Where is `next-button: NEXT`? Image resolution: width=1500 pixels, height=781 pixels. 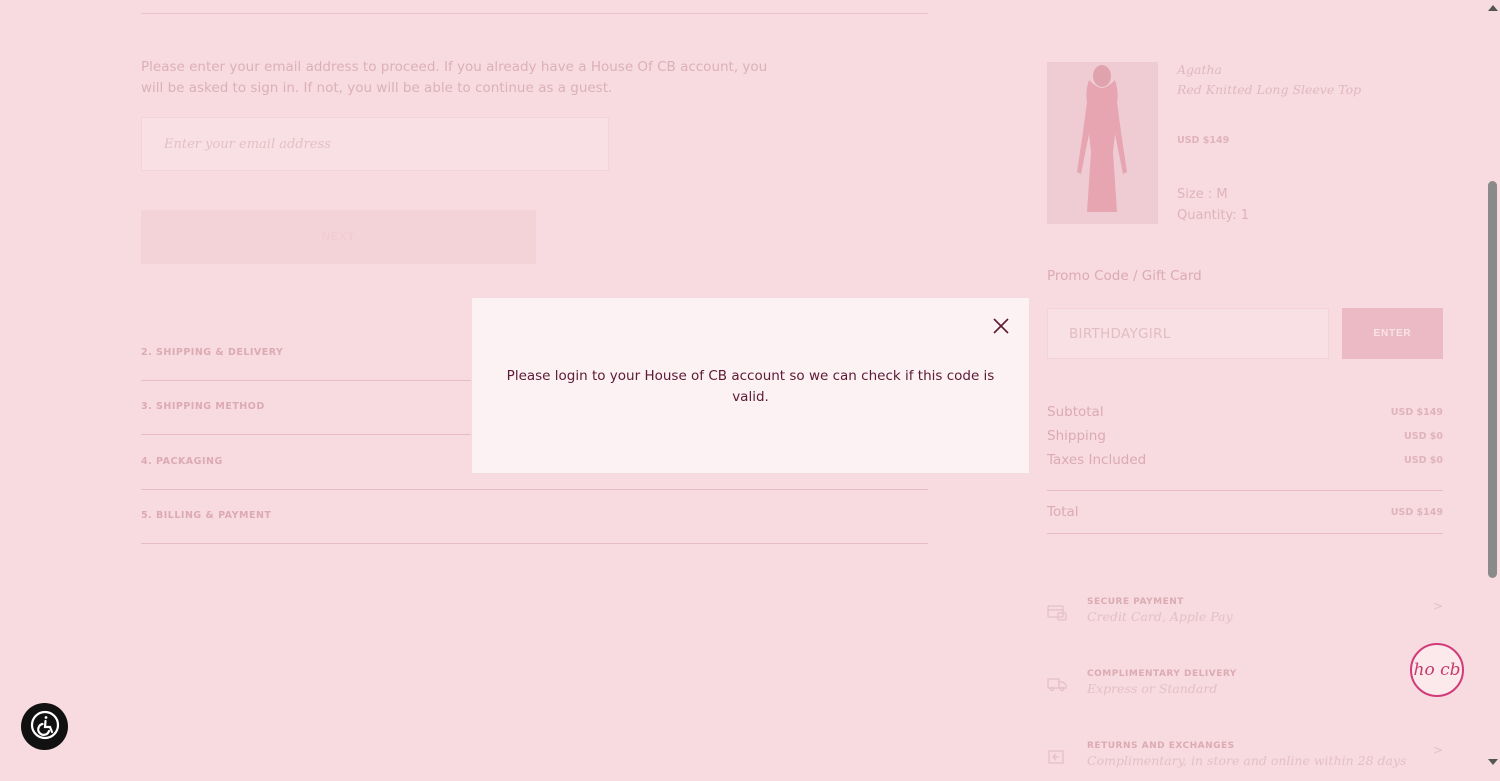 next-button: NEXT is located at coordinates (338, 237).